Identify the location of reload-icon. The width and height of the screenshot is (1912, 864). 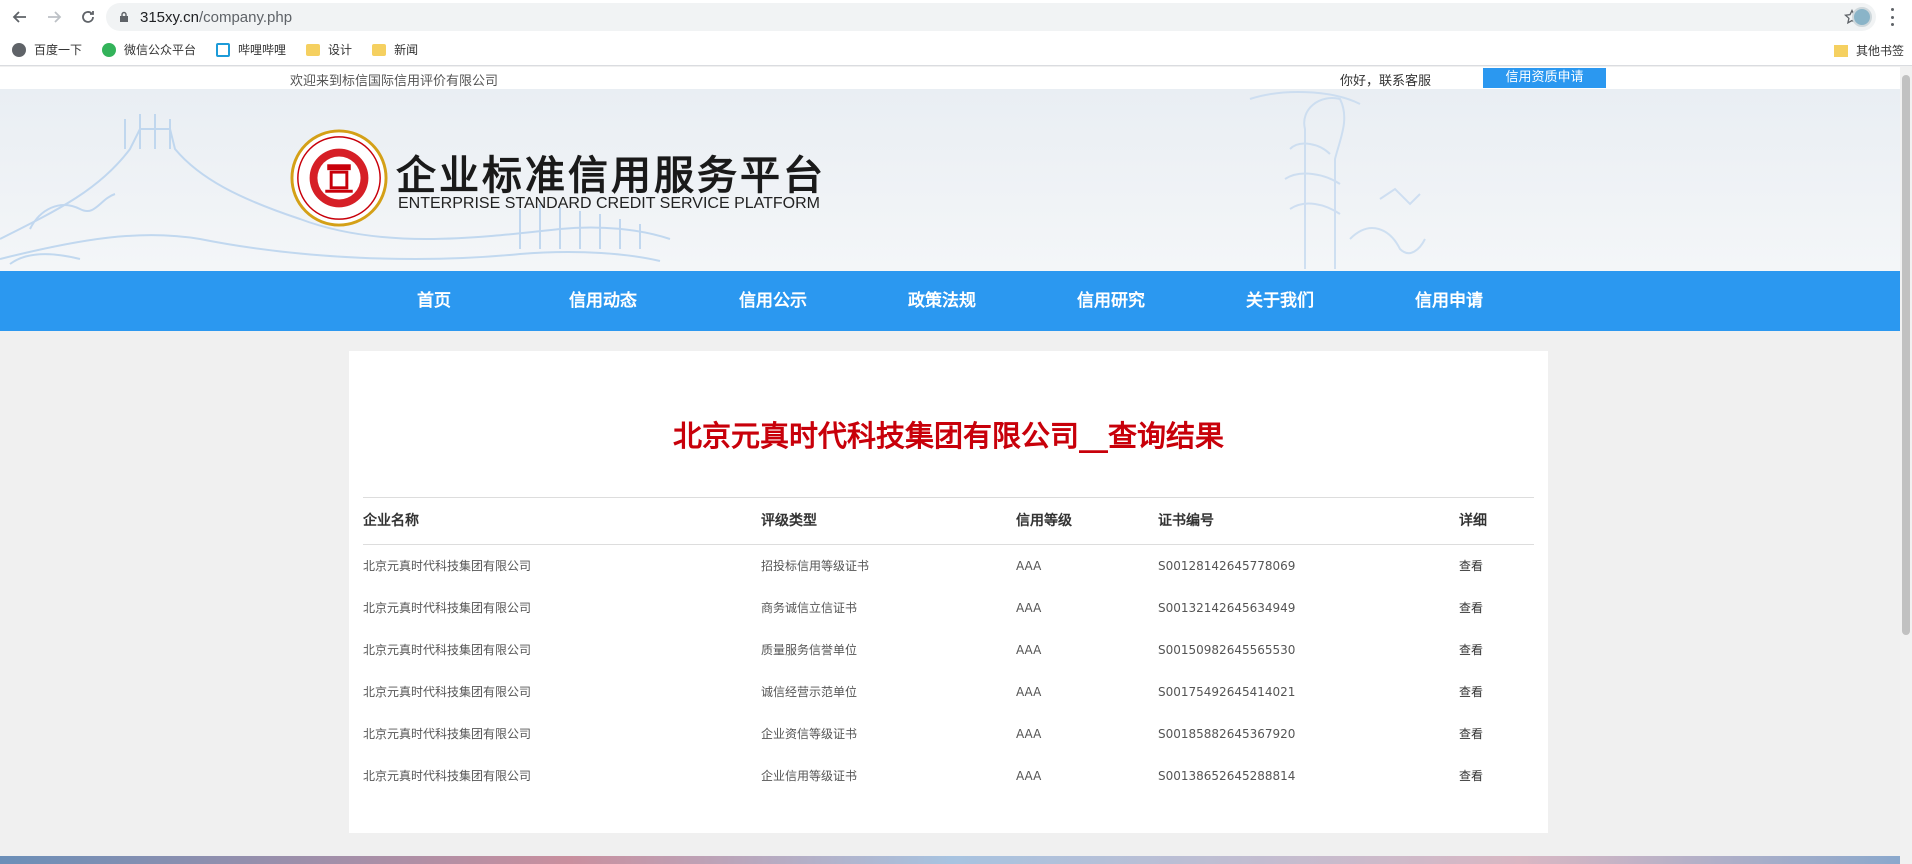
(88, 17).